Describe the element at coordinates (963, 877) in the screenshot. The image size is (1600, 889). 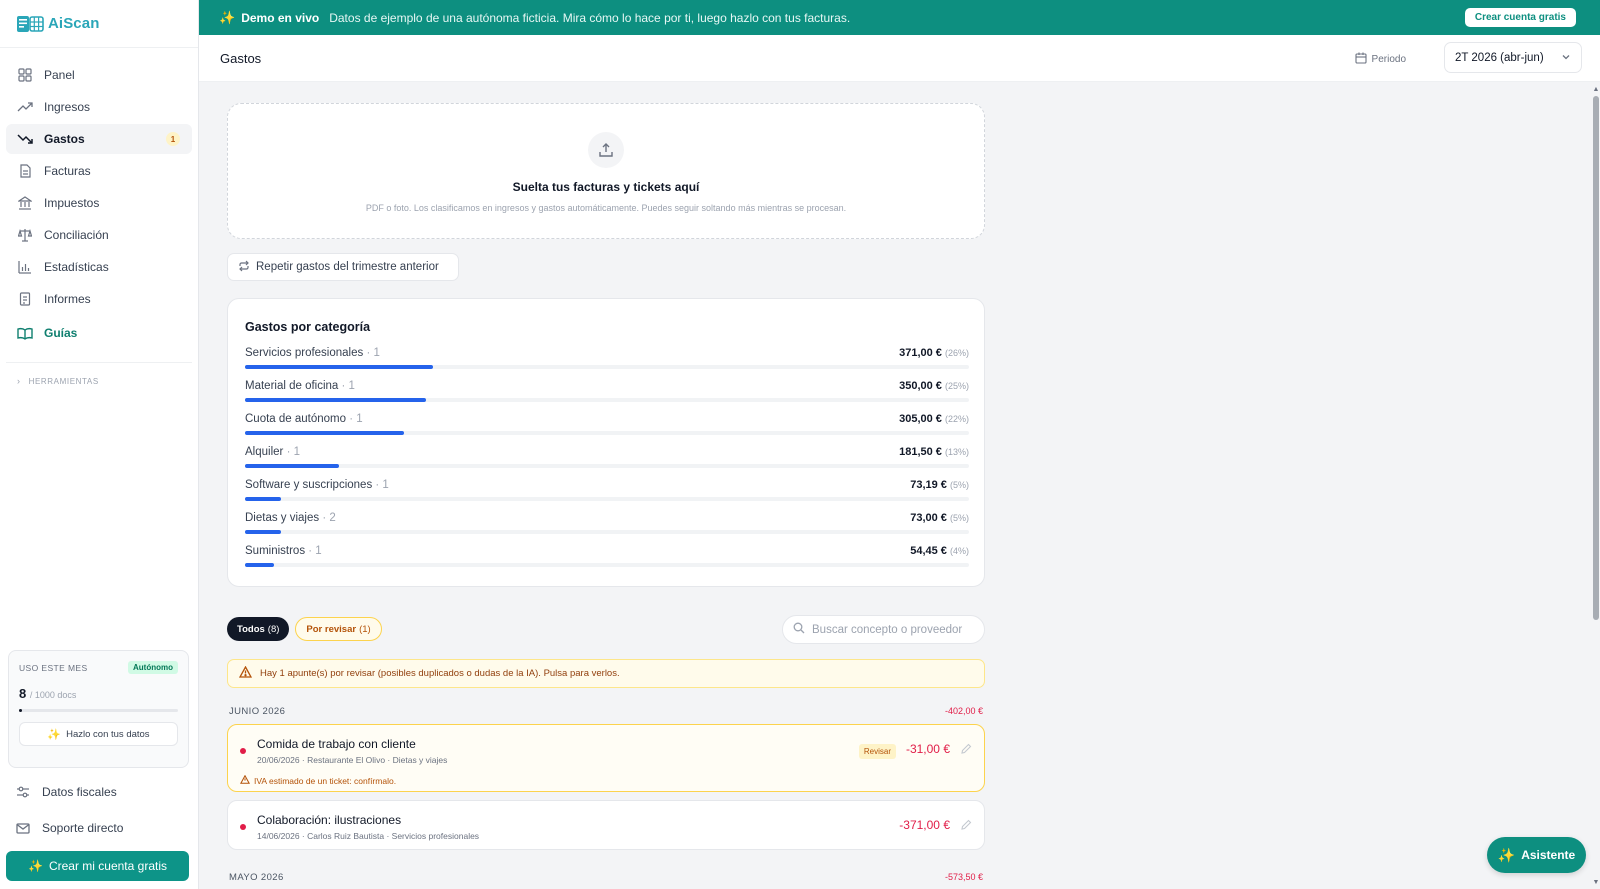
I see `month-total: -573,50 €` at that location.